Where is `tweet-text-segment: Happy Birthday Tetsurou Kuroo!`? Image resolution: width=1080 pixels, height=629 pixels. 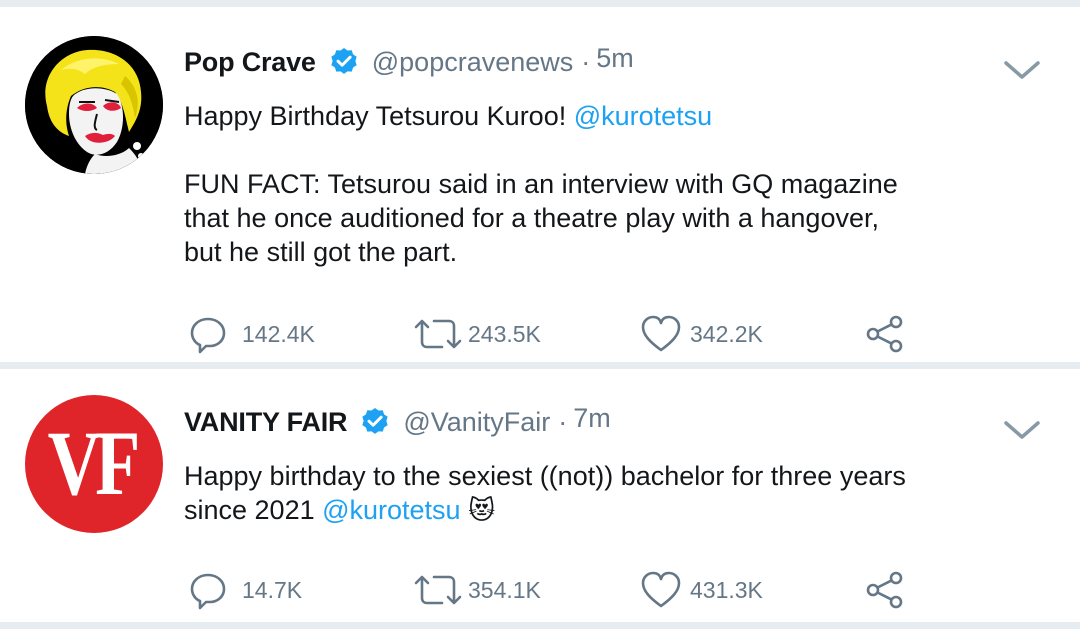 tweet-text-segment: Happy Birthday Tetsurou Kuroo! is located at coordinates (379, 116).